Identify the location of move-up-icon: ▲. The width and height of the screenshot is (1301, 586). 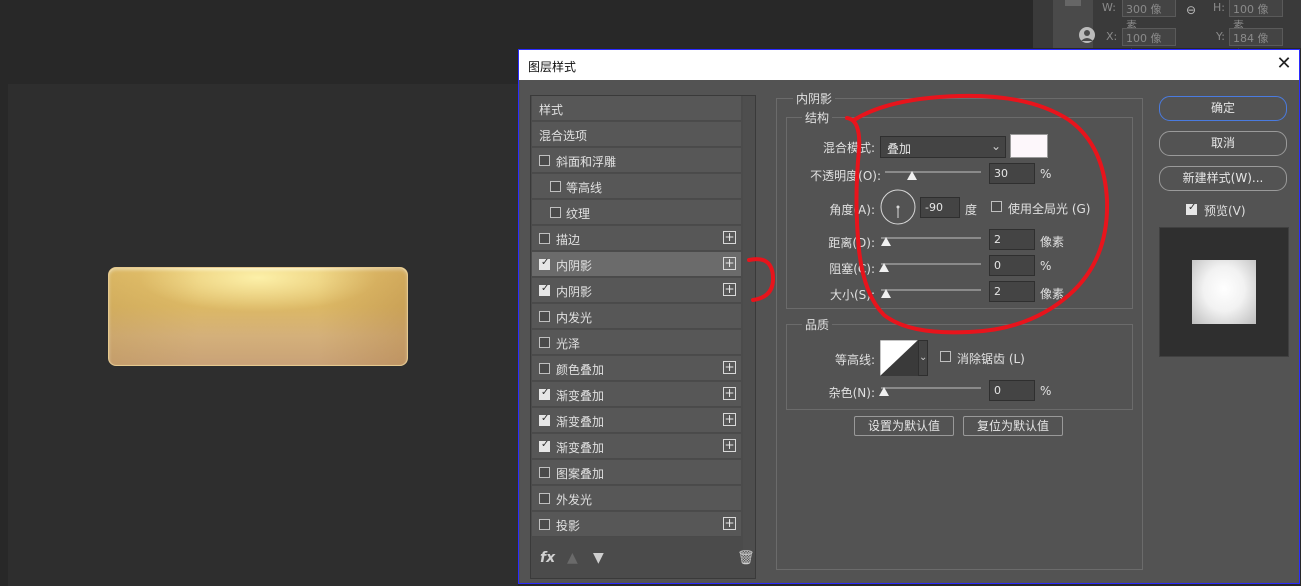
(572, 558).